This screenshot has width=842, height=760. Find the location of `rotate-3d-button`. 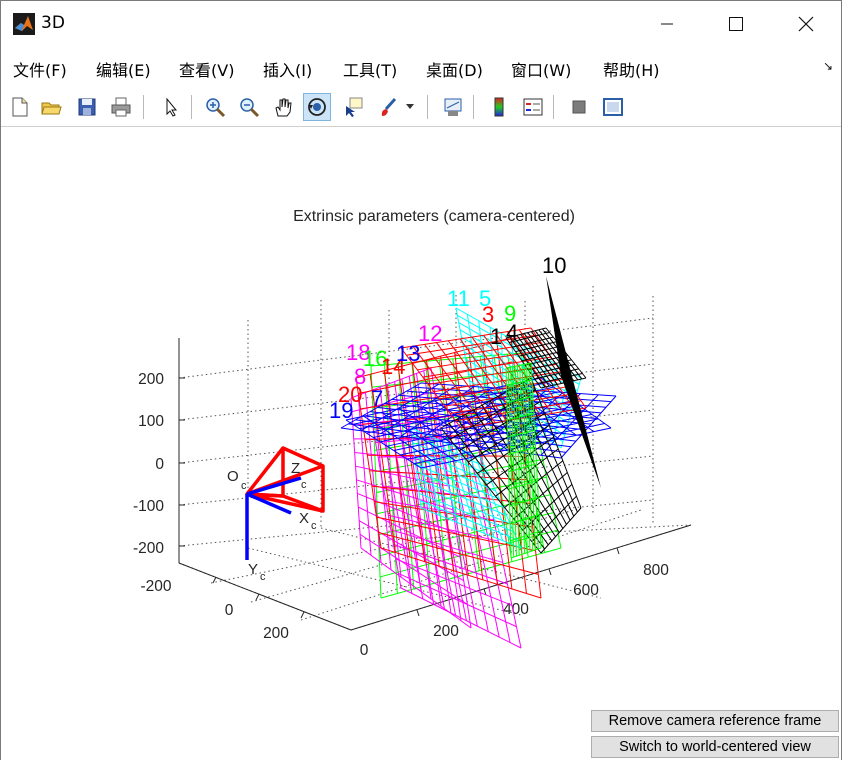

rotate-3d-button is located at coordinates (317, 107).